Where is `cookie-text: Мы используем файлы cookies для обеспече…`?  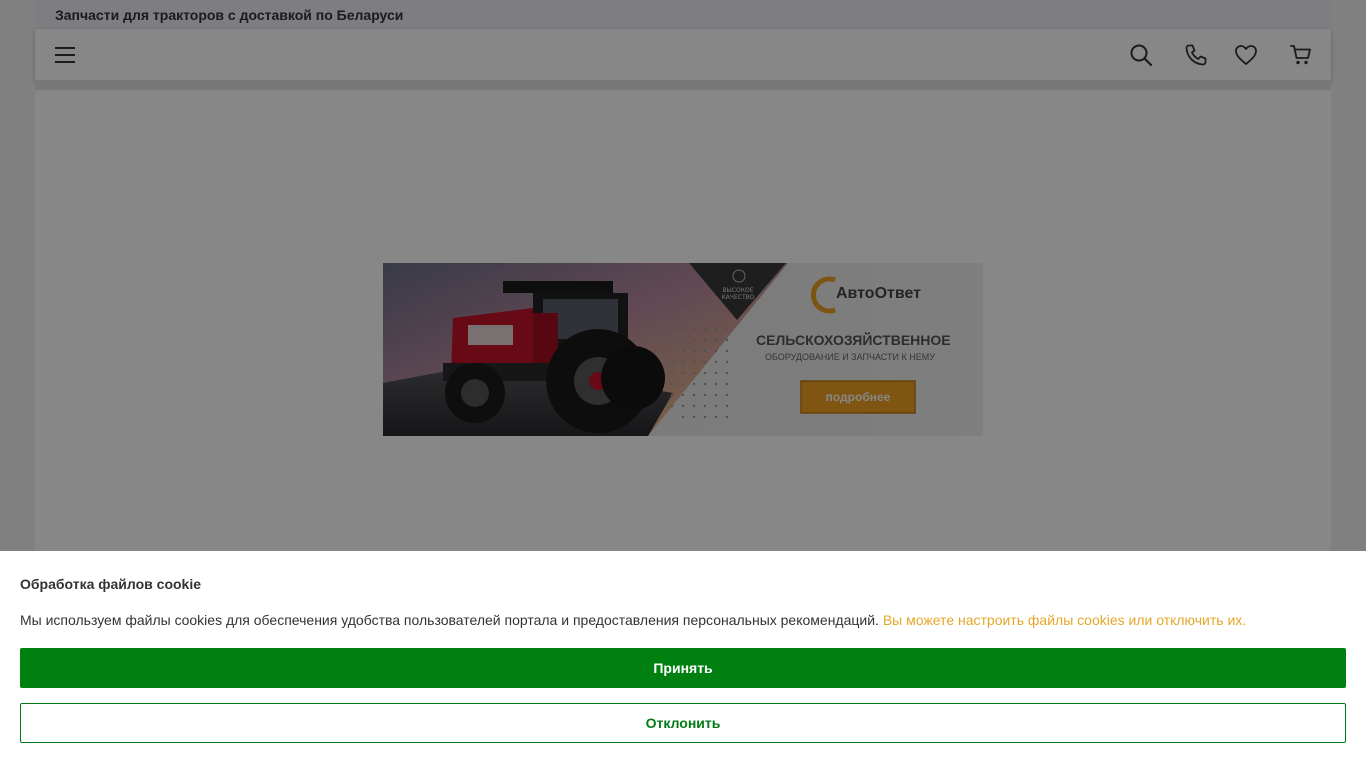 cookie-text: Мы используем файлы cookies для обеспече… is located at coordinates (449, 620).